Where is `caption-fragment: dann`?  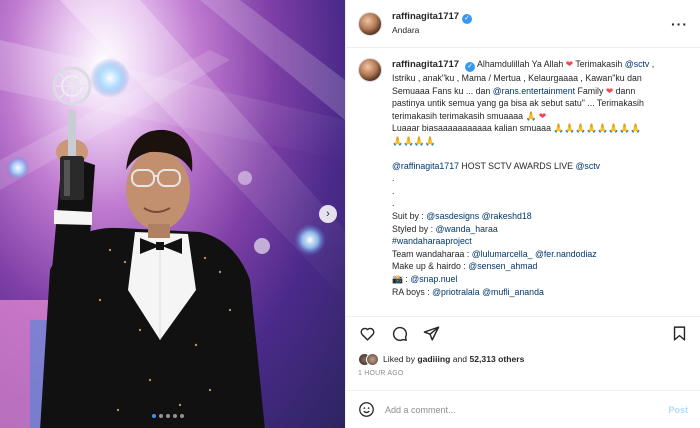
caption-fragment: dann is located at coordinates (624, 90).